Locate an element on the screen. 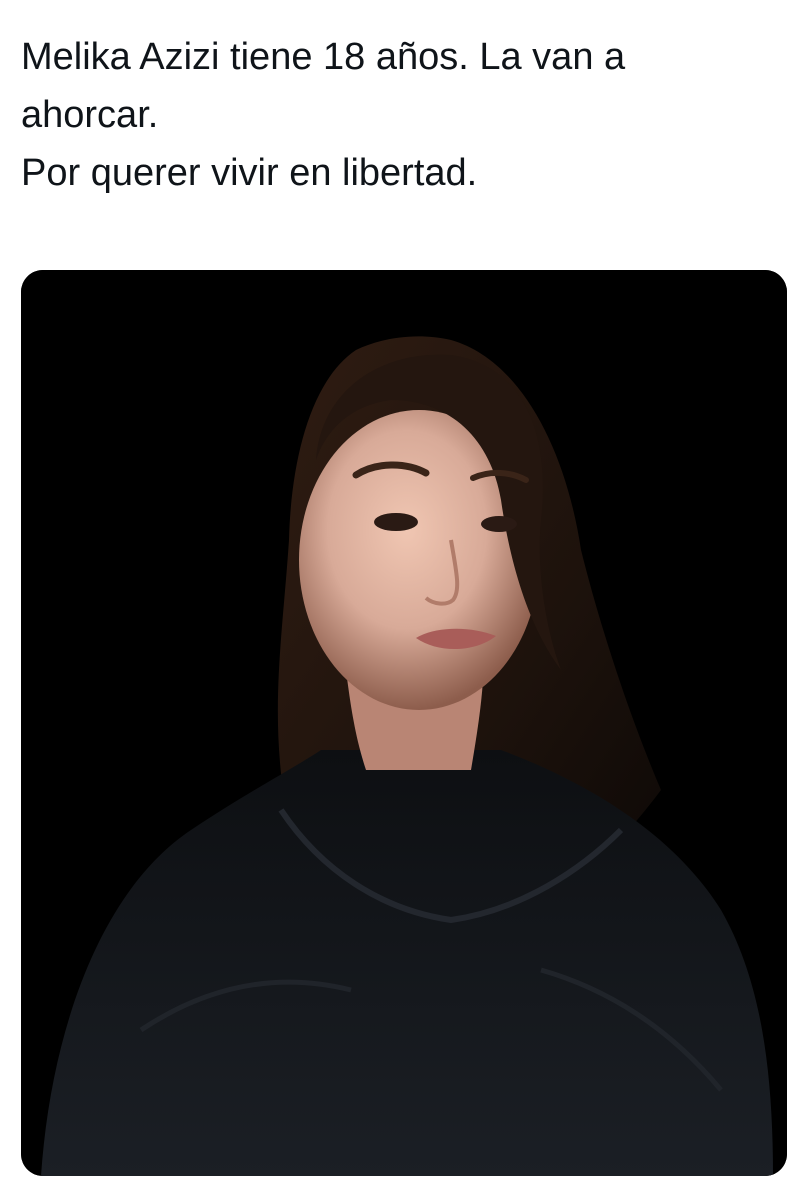  tweet-text-line-1: Melika Azizi tiene 18 años. La van a is located at coordinates (323, 57).